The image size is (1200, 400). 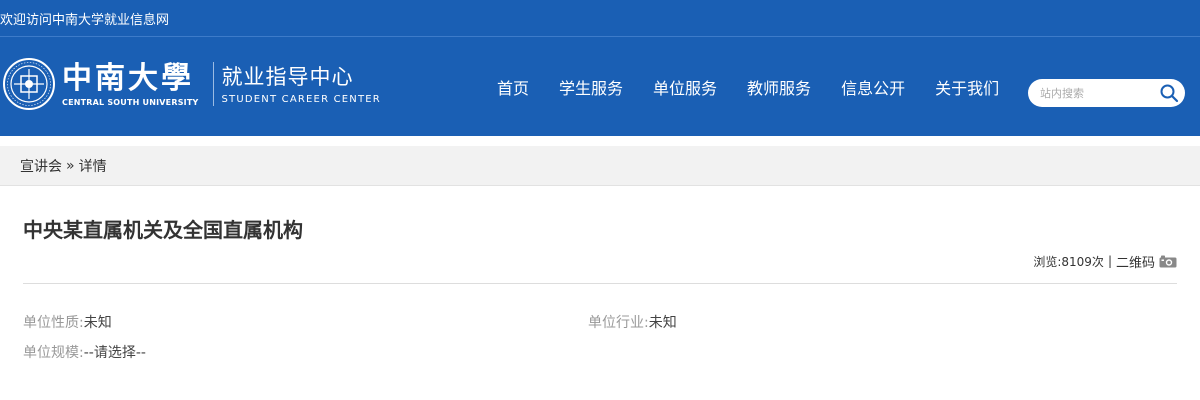 I want to click on page-title: 中央某直属机关及全国直属机构, so click(x=163, y=230).